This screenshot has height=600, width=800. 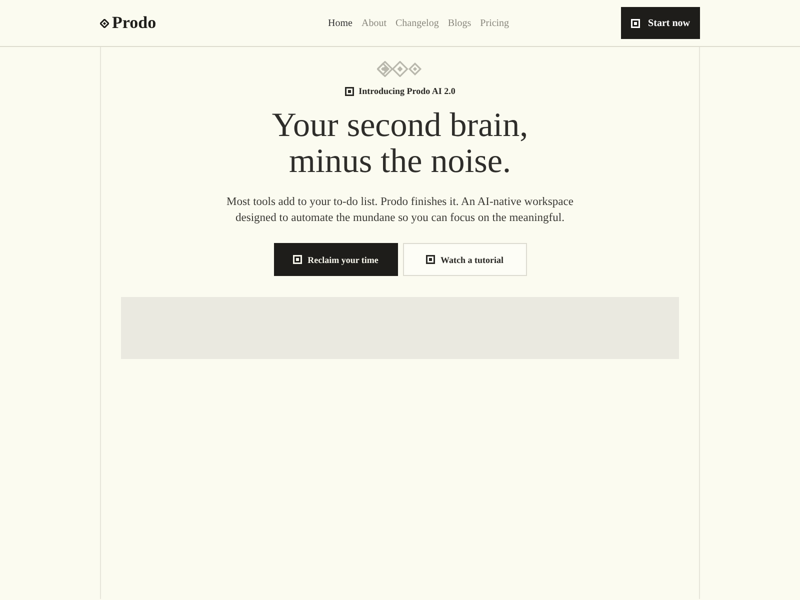 I want to click on reclaim-button: Reclaim your time, so click(x=336, y=259).